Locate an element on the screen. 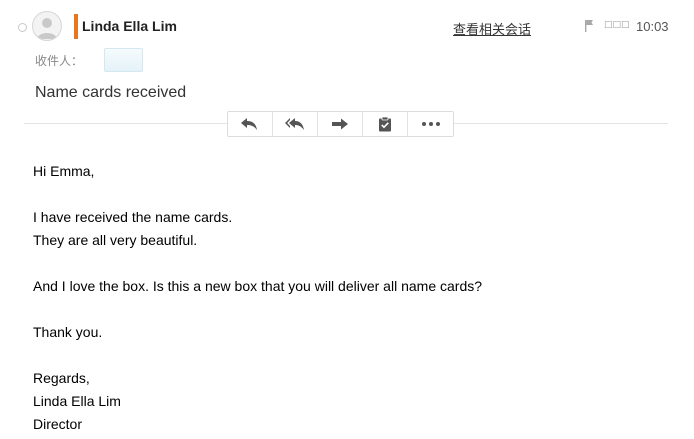 The width and height of the screenshot is (694, 439). more-options-button is located at coordinates (430, 124).